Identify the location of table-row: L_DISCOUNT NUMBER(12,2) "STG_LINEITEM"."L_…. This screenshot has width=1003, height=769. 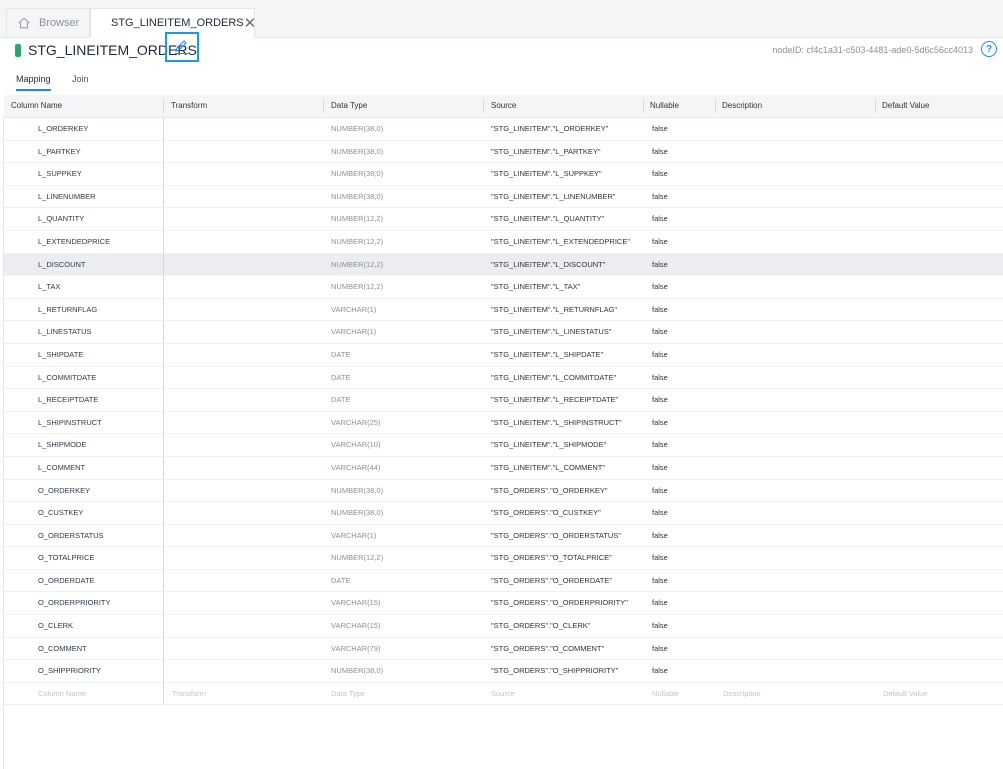
(503, 265).